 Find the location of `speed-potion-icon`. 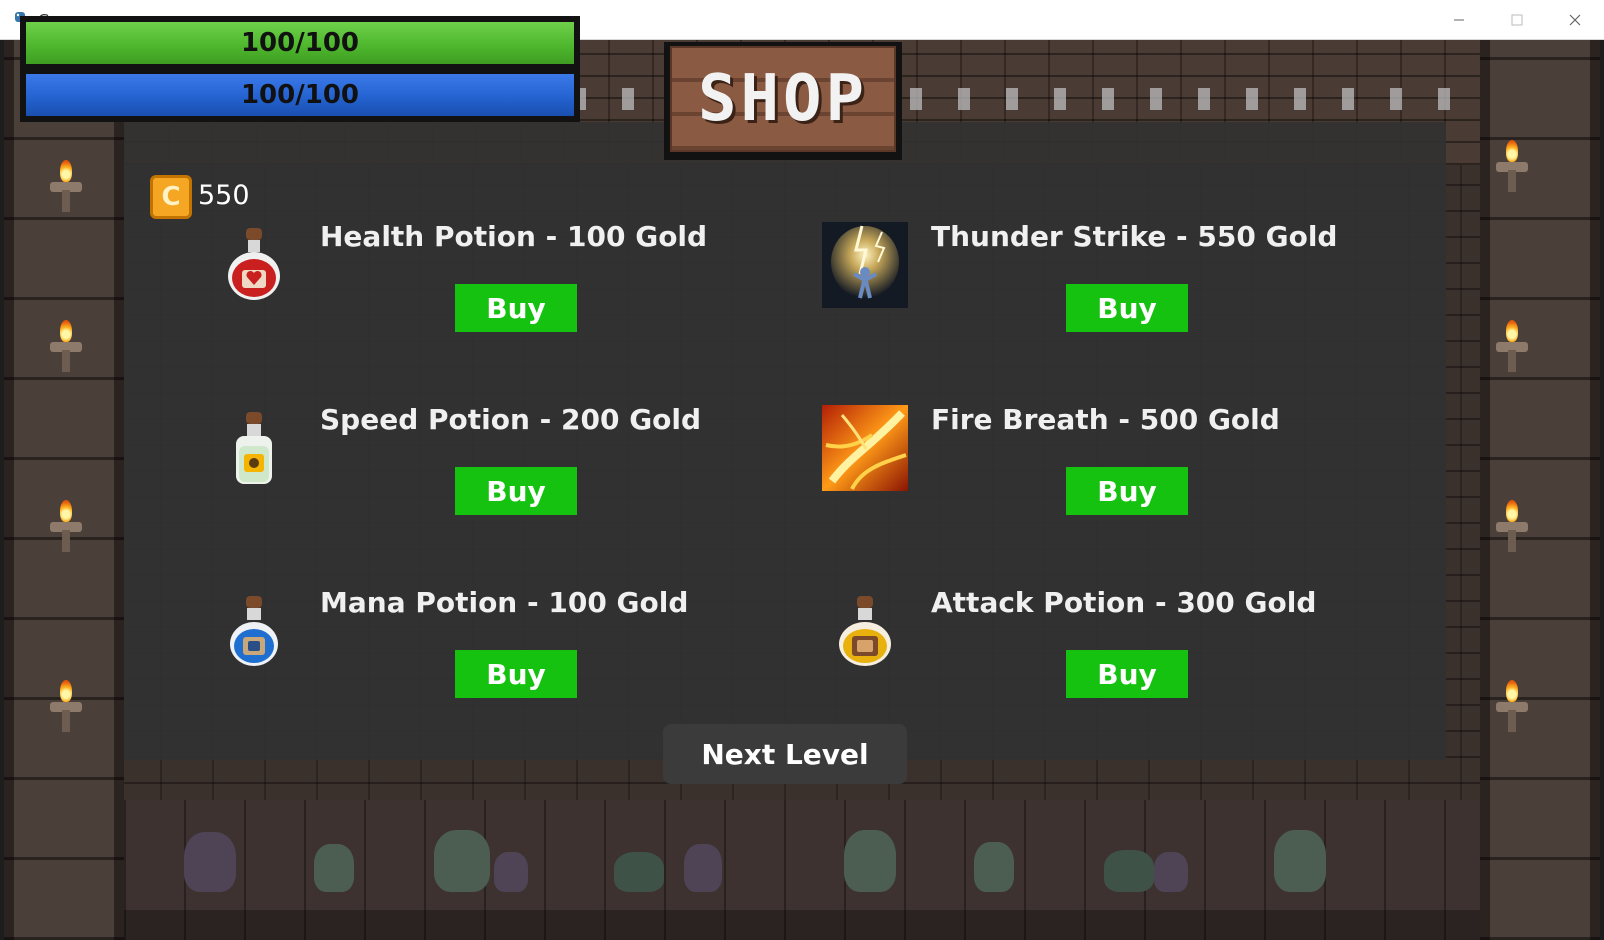

speed-potion-icon is located at coordinates (254, 448).